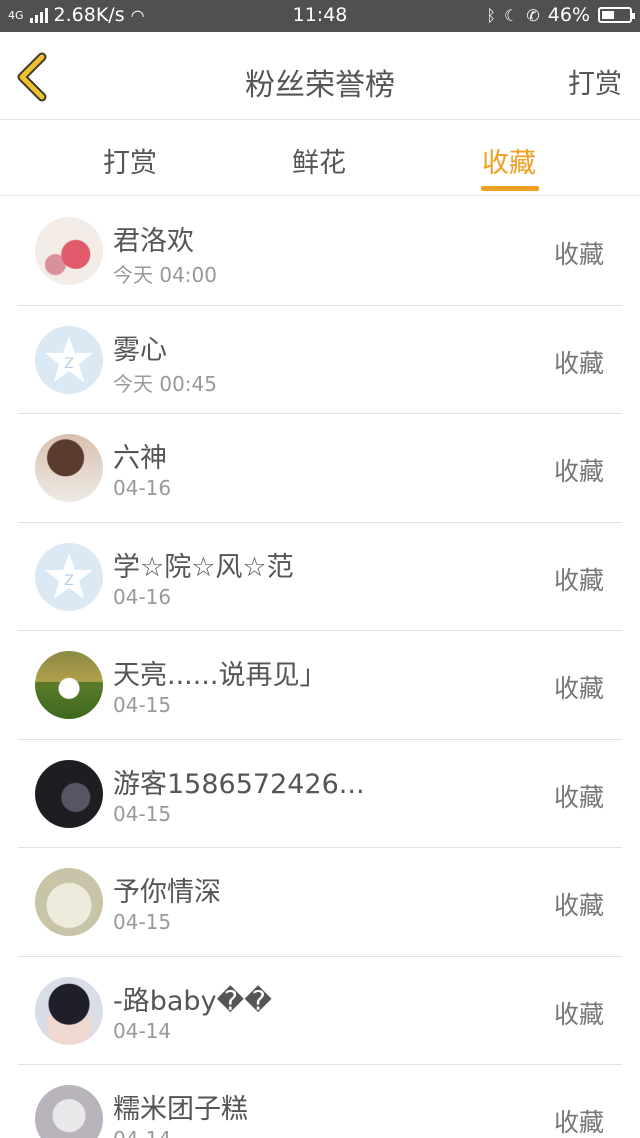  What do you see at coordinates (491, 15) in the screenshot?
I see `bluetooth-icon: ᛒ` at bounding box center [491, 15].